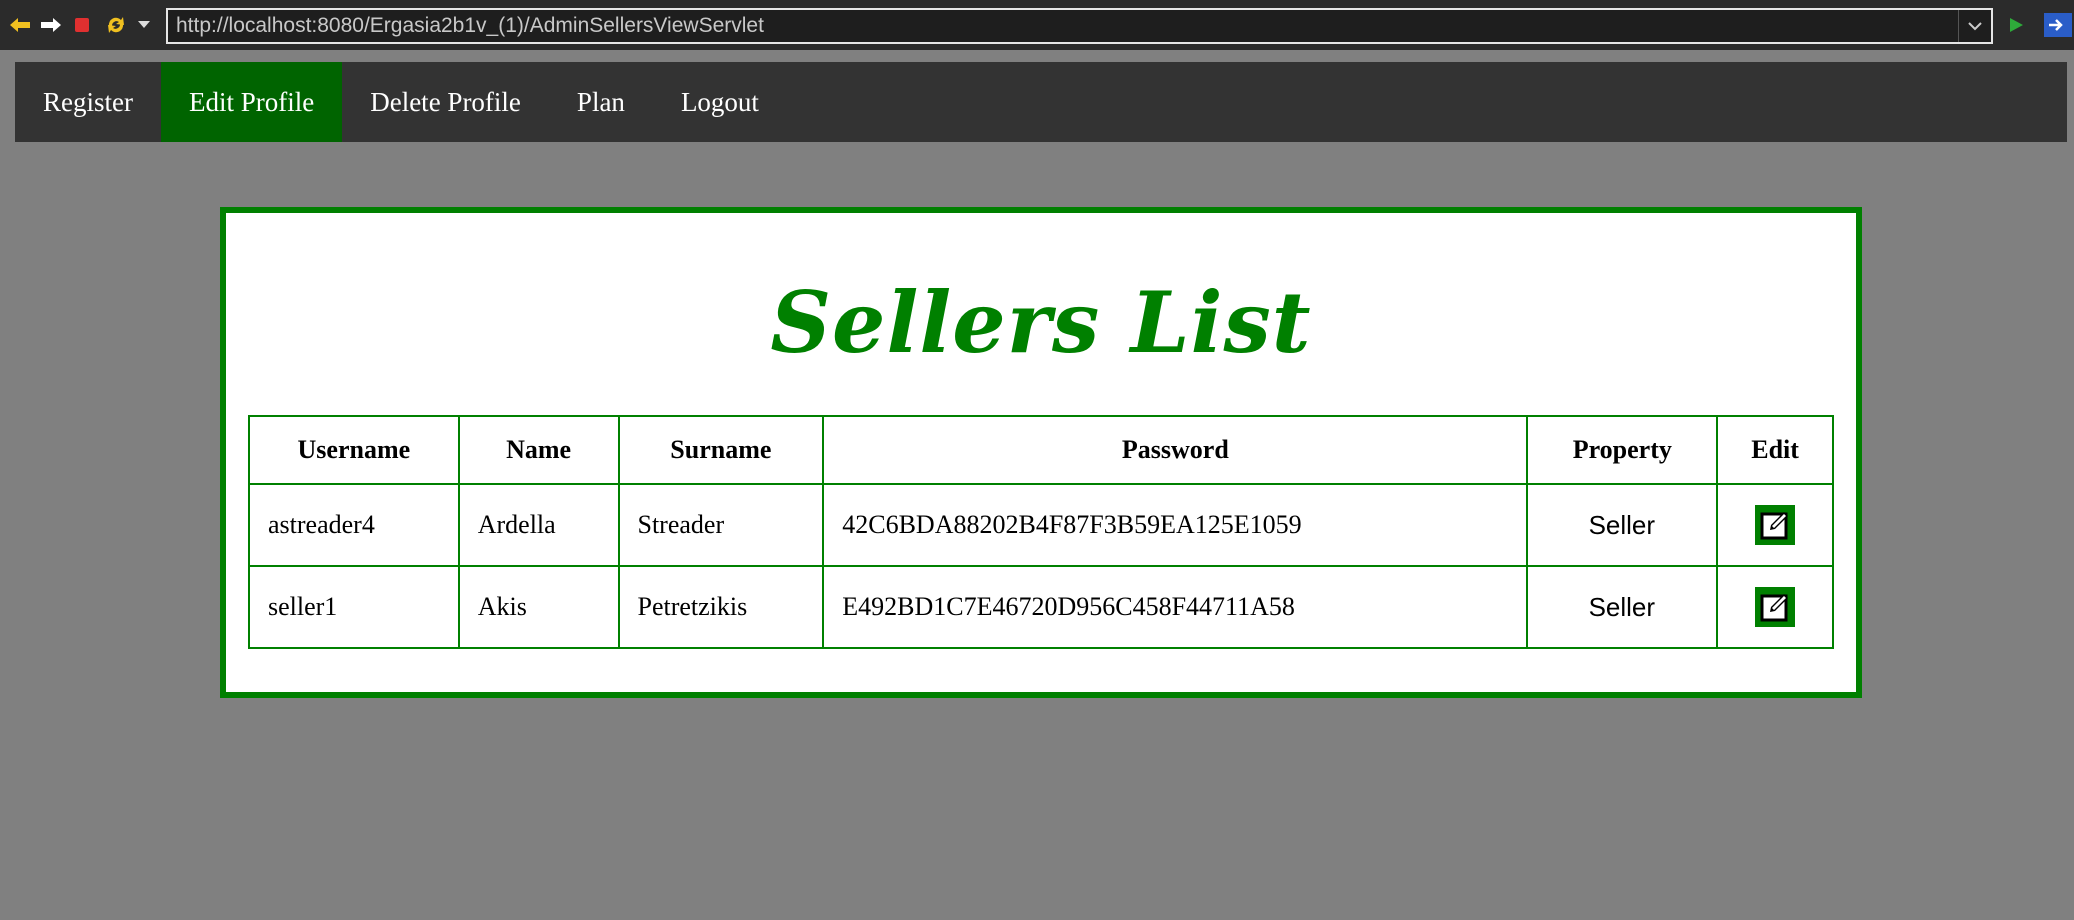  What do you see at coordinates (2058, 25) in the screenshot?
I see `open-external-icon` at bounding box center [2058, 25].